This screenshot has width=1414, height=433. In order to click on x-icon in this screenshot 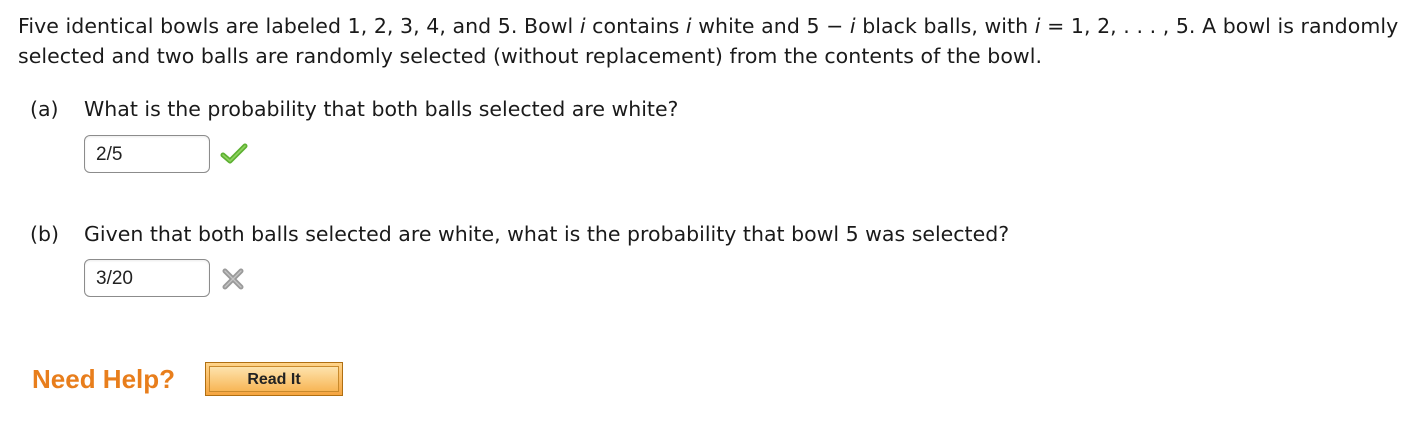, I will do `click(233, 279)`.